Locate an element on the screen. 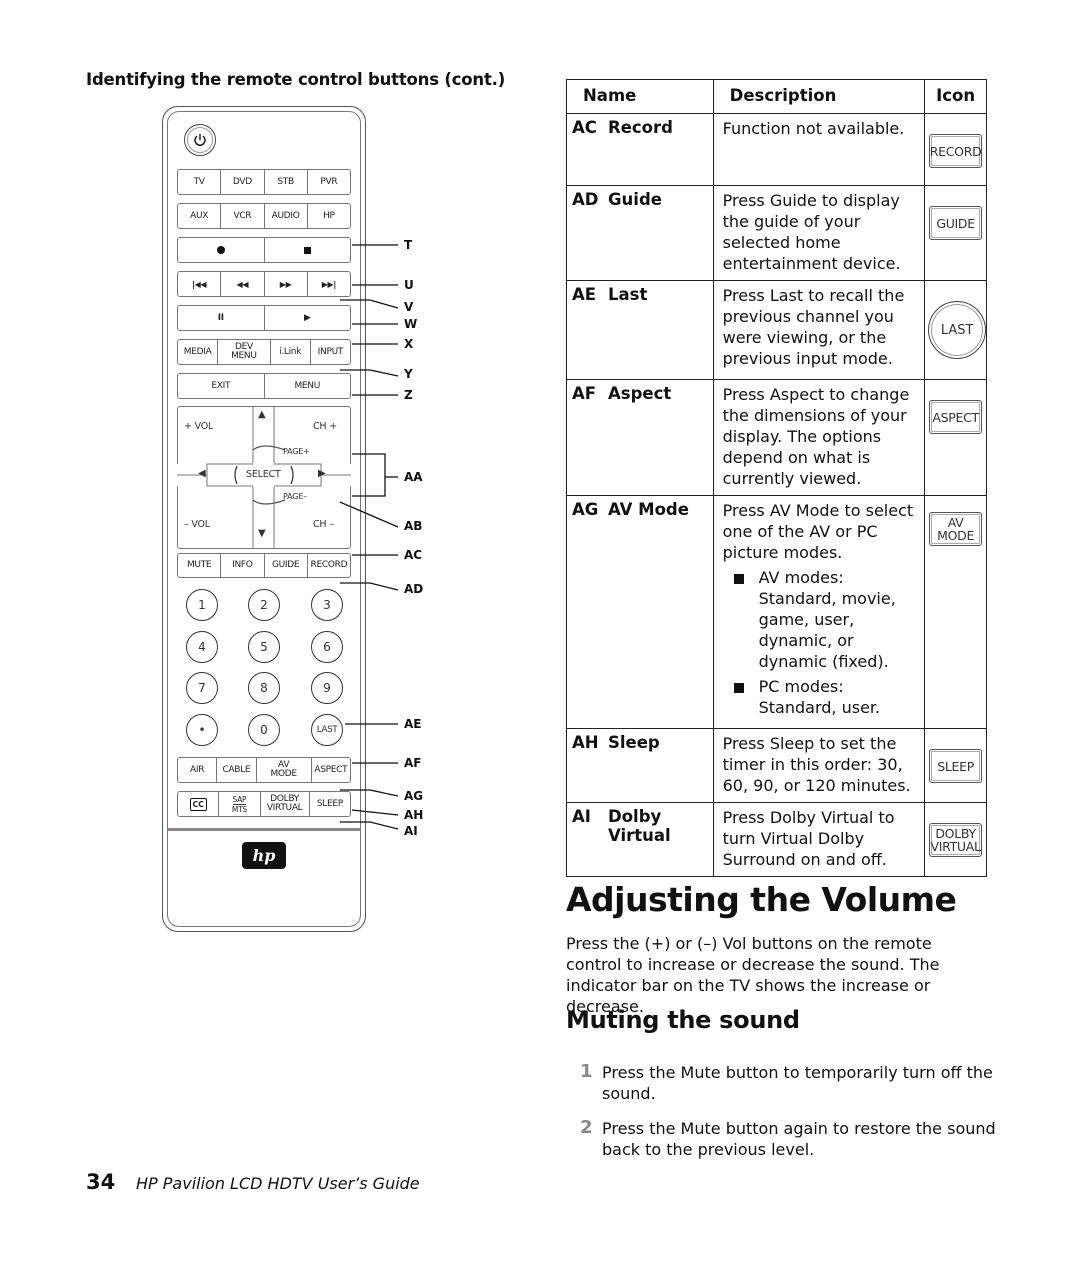 The height and width of the screenshot is (1270, 1080). muting-heading: Muting the sound is located at coordinates (683, 1020).